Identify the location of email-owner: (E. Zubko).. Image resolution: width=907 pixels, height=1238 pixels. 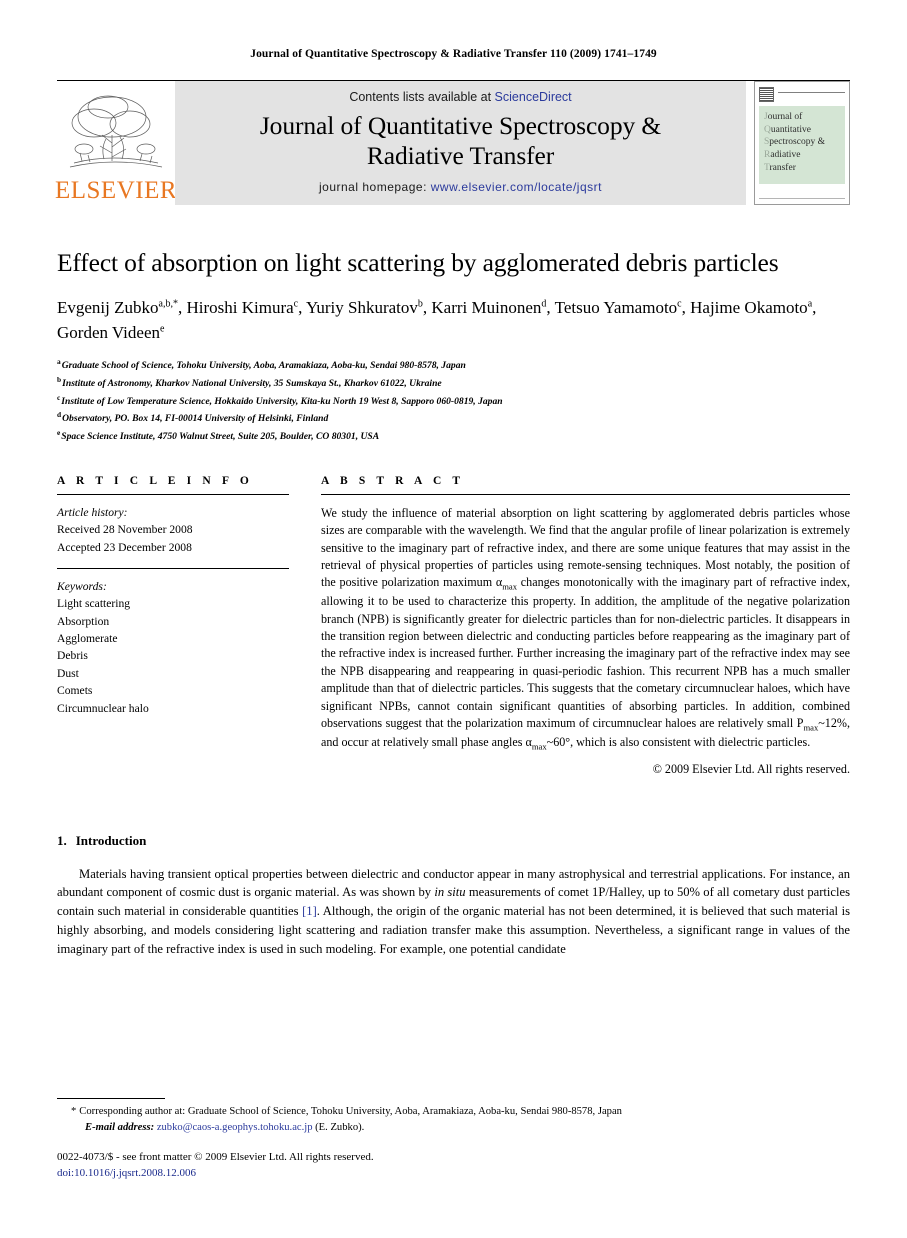
(340, 1128).